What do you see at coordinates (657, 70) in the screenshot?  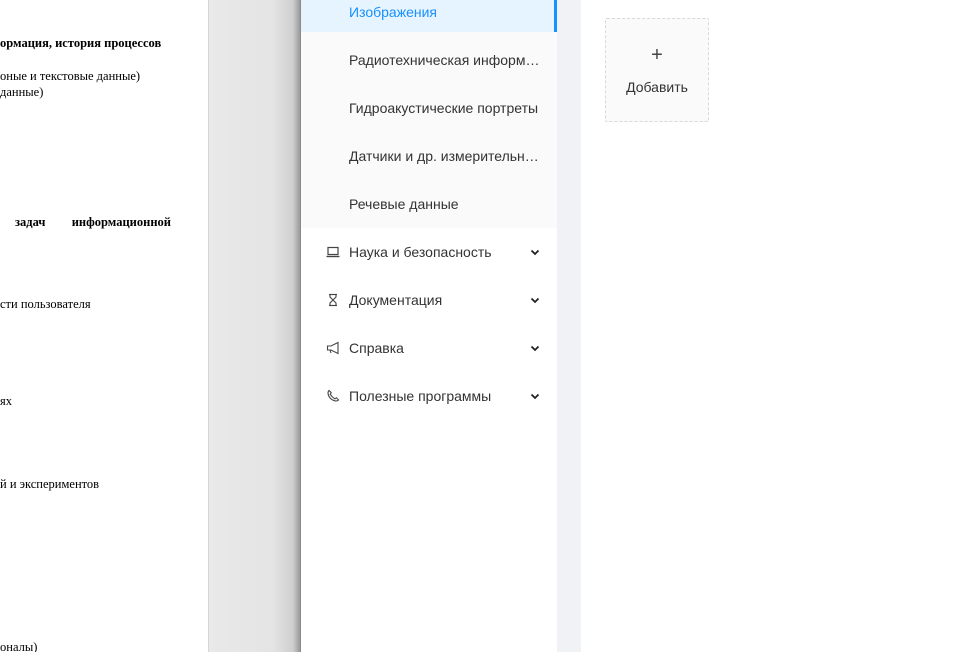 I see `add-button: + Добавить` at bounding box center [657, 70].